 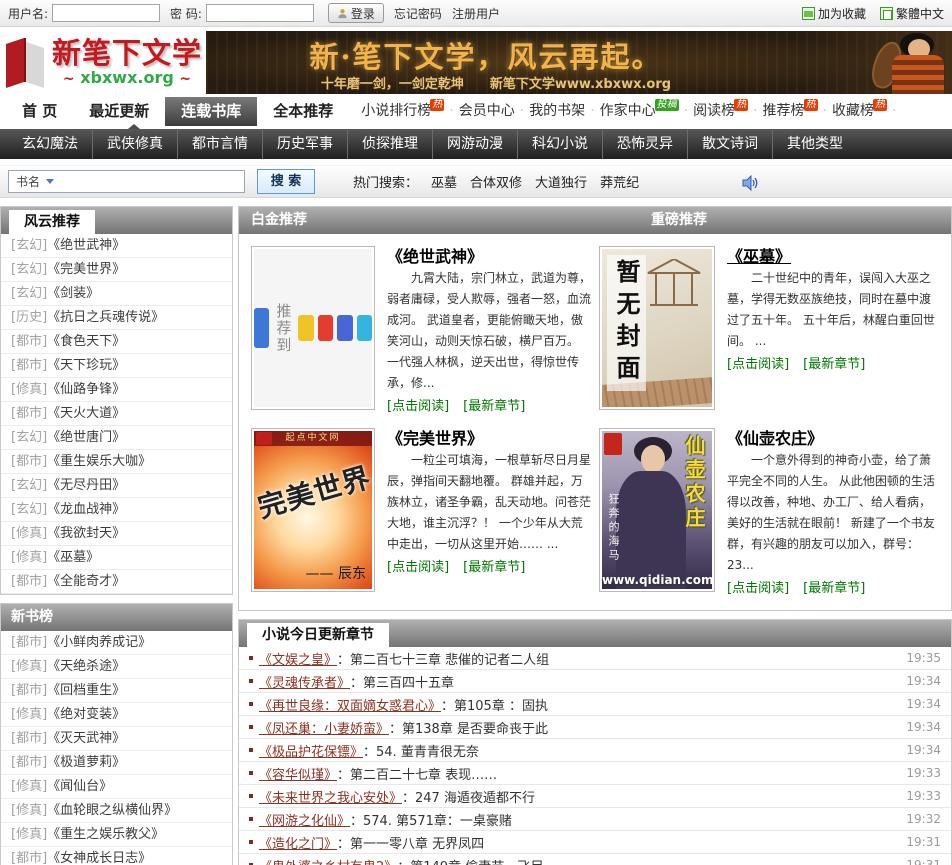 What do you see at coordinates (211, 111) in the screenshot?
I see `nav-tab: 连载书库` at bounding box center [211, 111].